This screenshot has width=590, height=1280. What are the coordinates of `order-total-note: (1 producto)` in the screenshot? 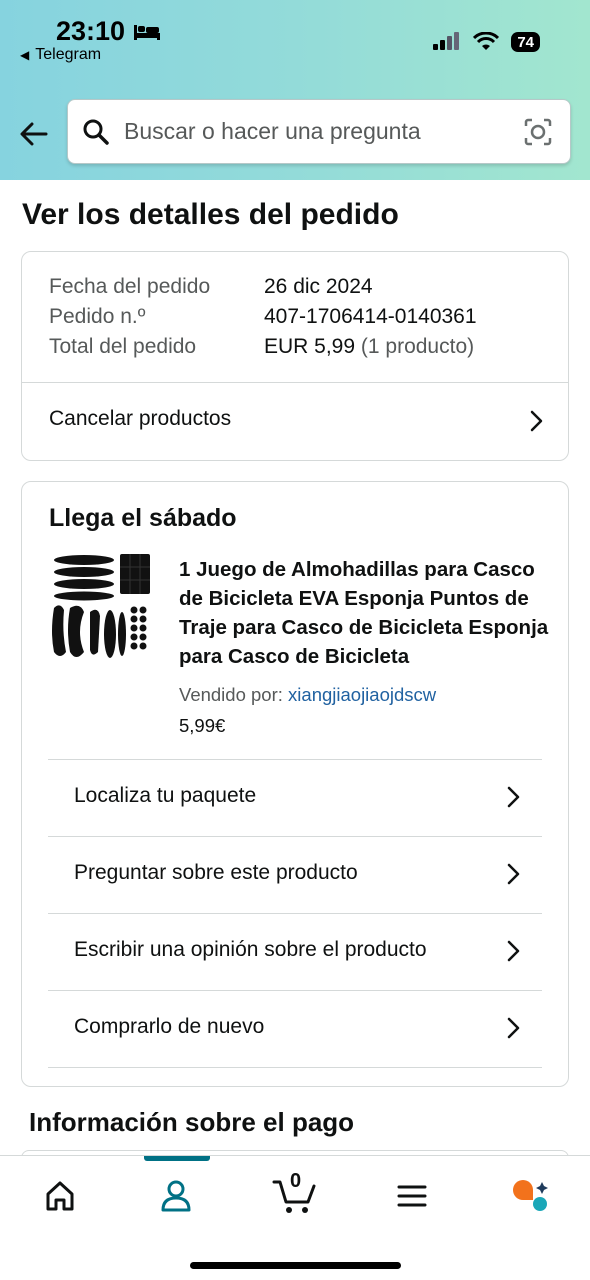 It's located at (417, 346).